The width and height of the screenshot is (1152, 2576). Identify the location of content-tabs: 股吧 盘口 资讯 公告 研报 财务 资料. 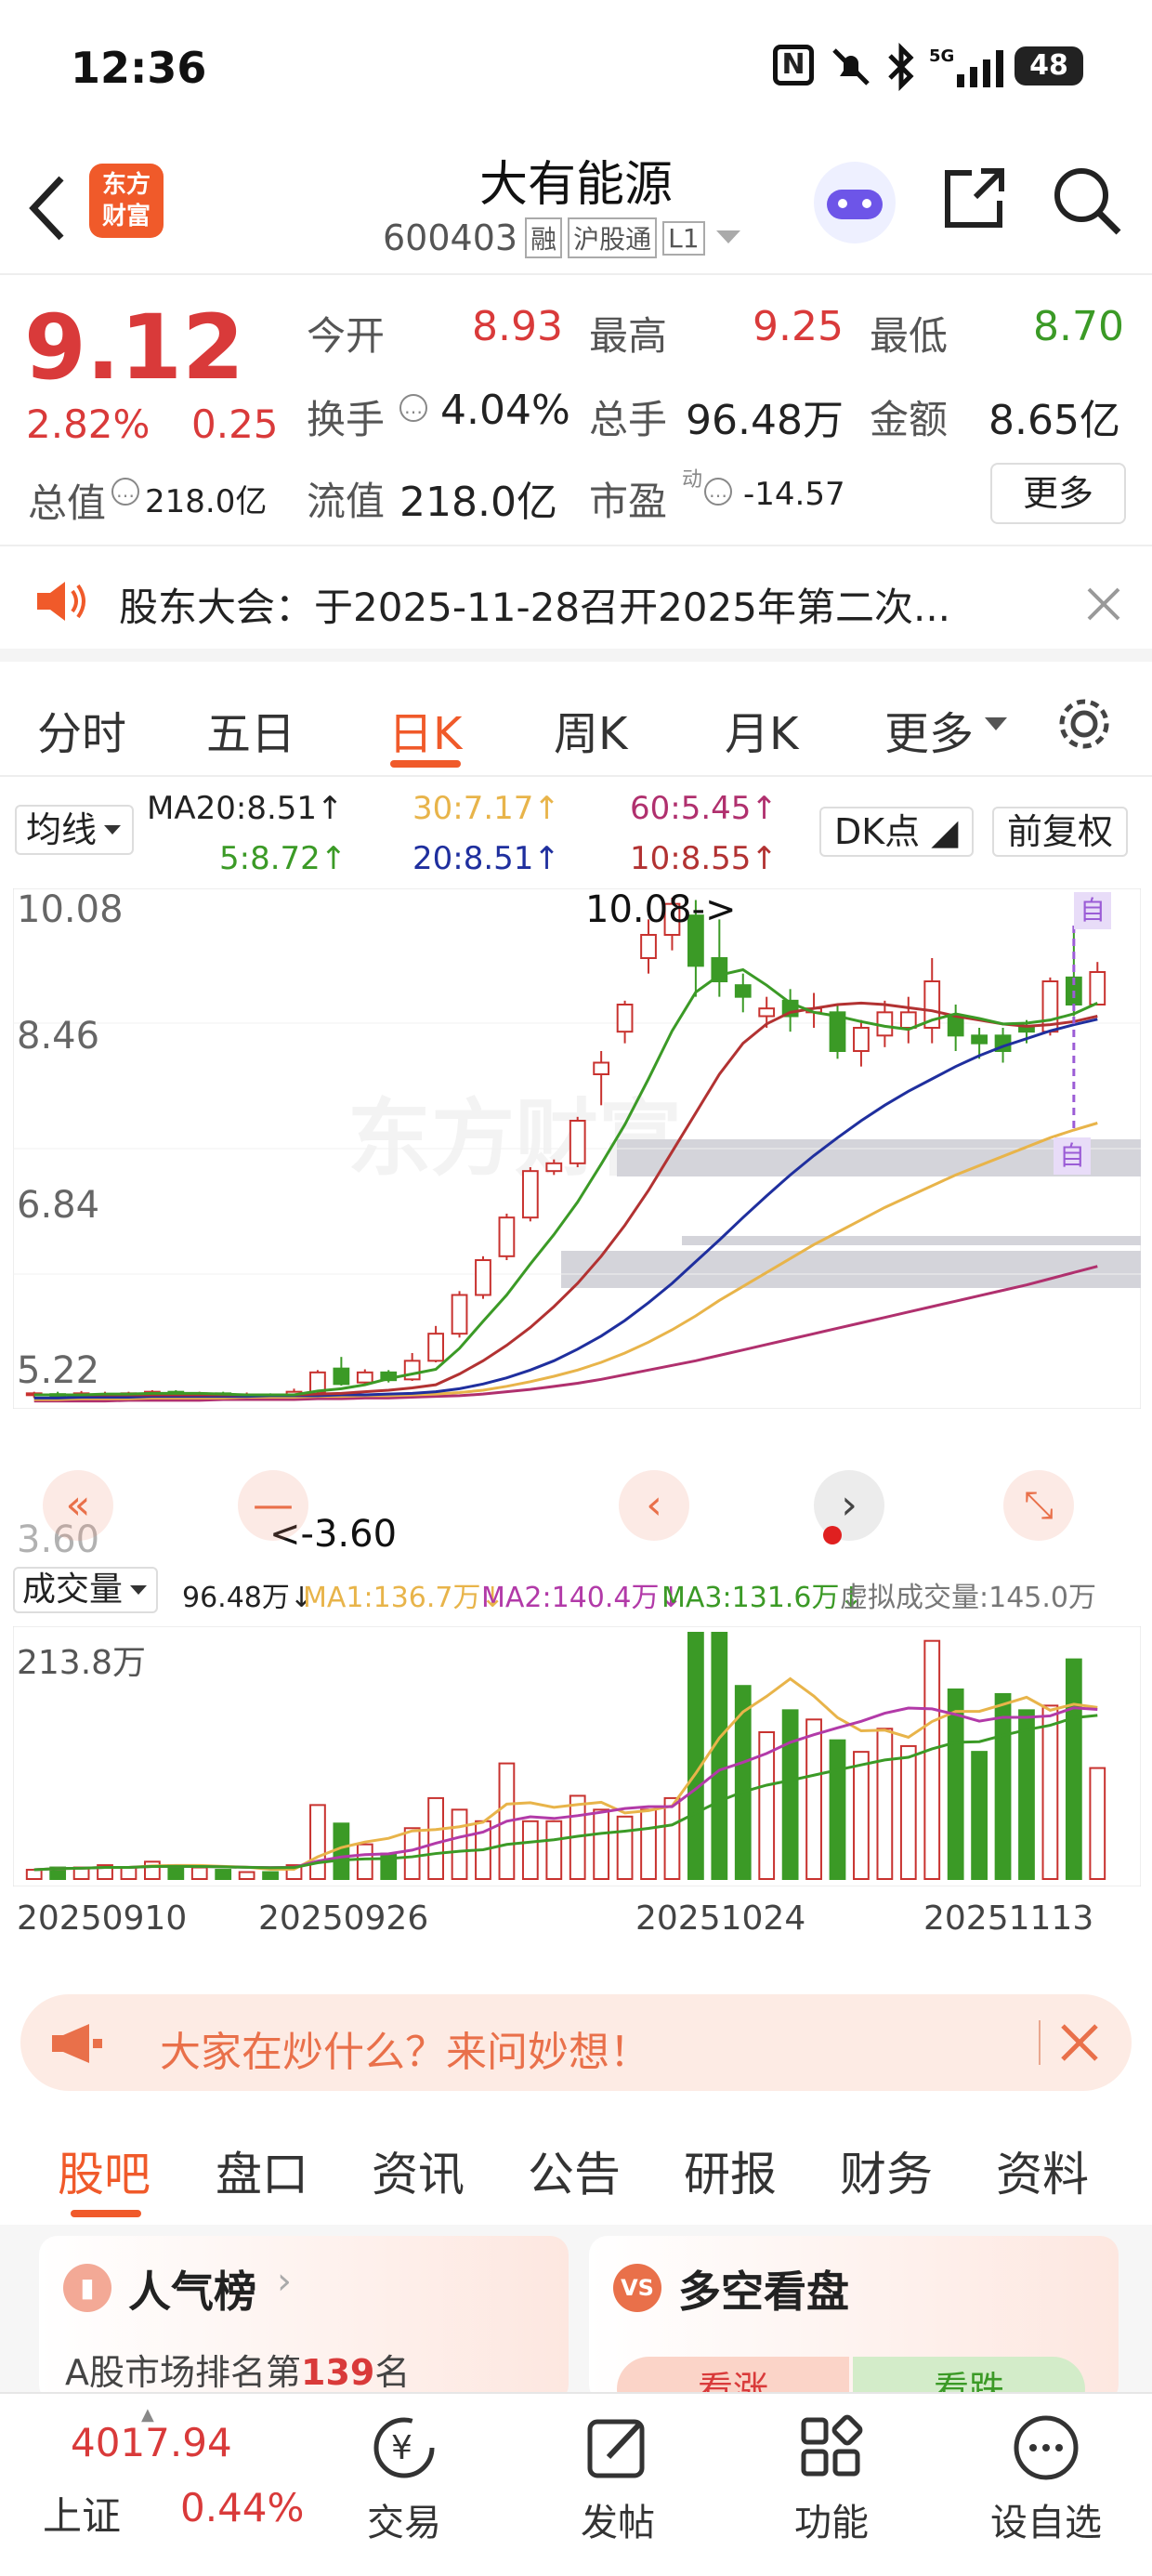
(576, 2169).